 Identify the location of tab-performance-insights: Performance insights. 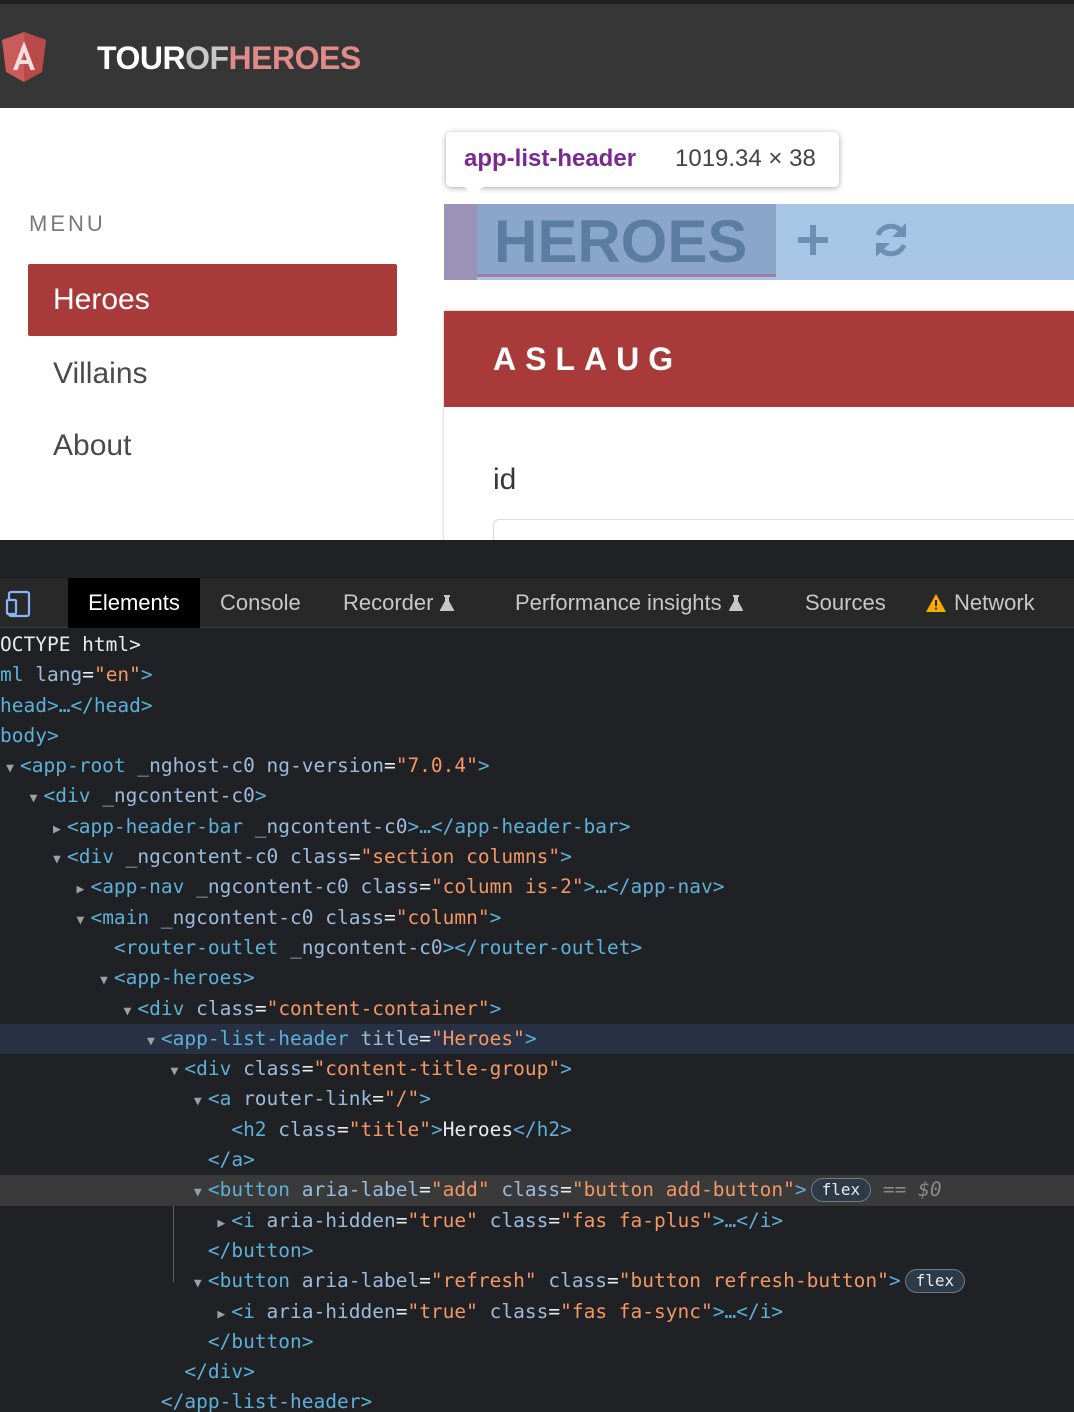
(629, 603).